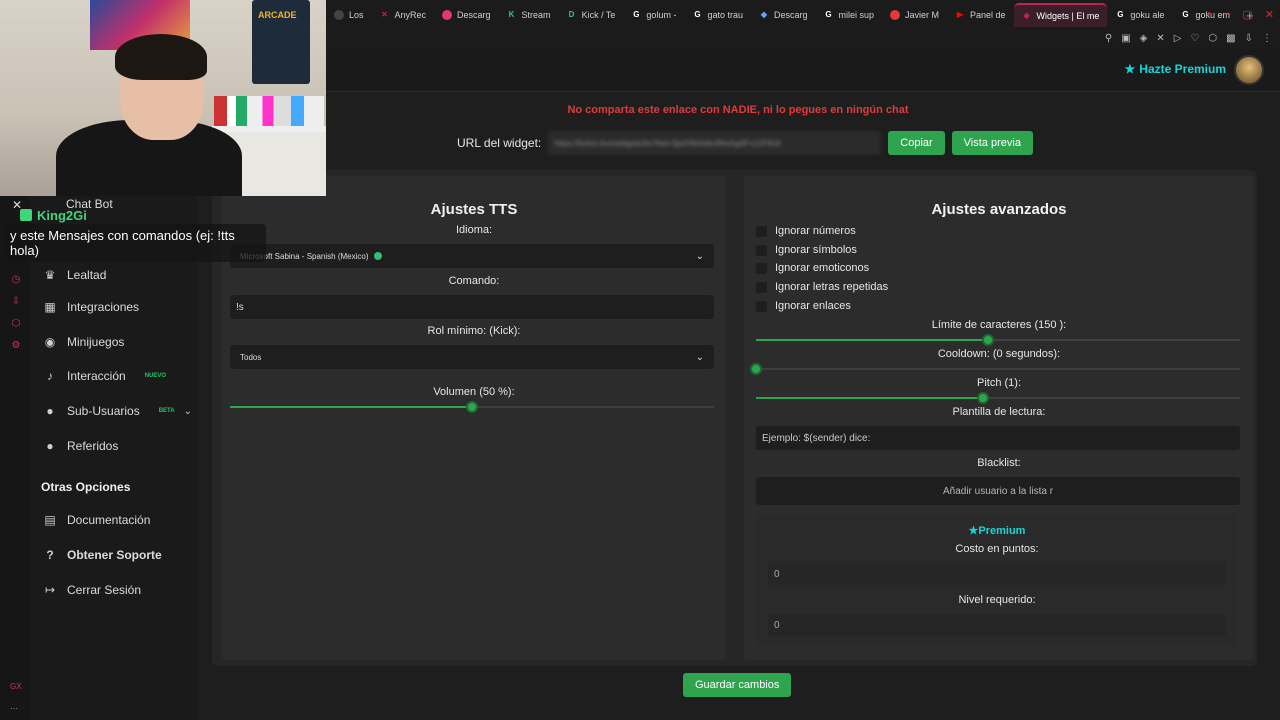  Describe the element at coordinates (980, 15) in the screenshot. I see `browser-tab: ▶ Panel de` at that location.